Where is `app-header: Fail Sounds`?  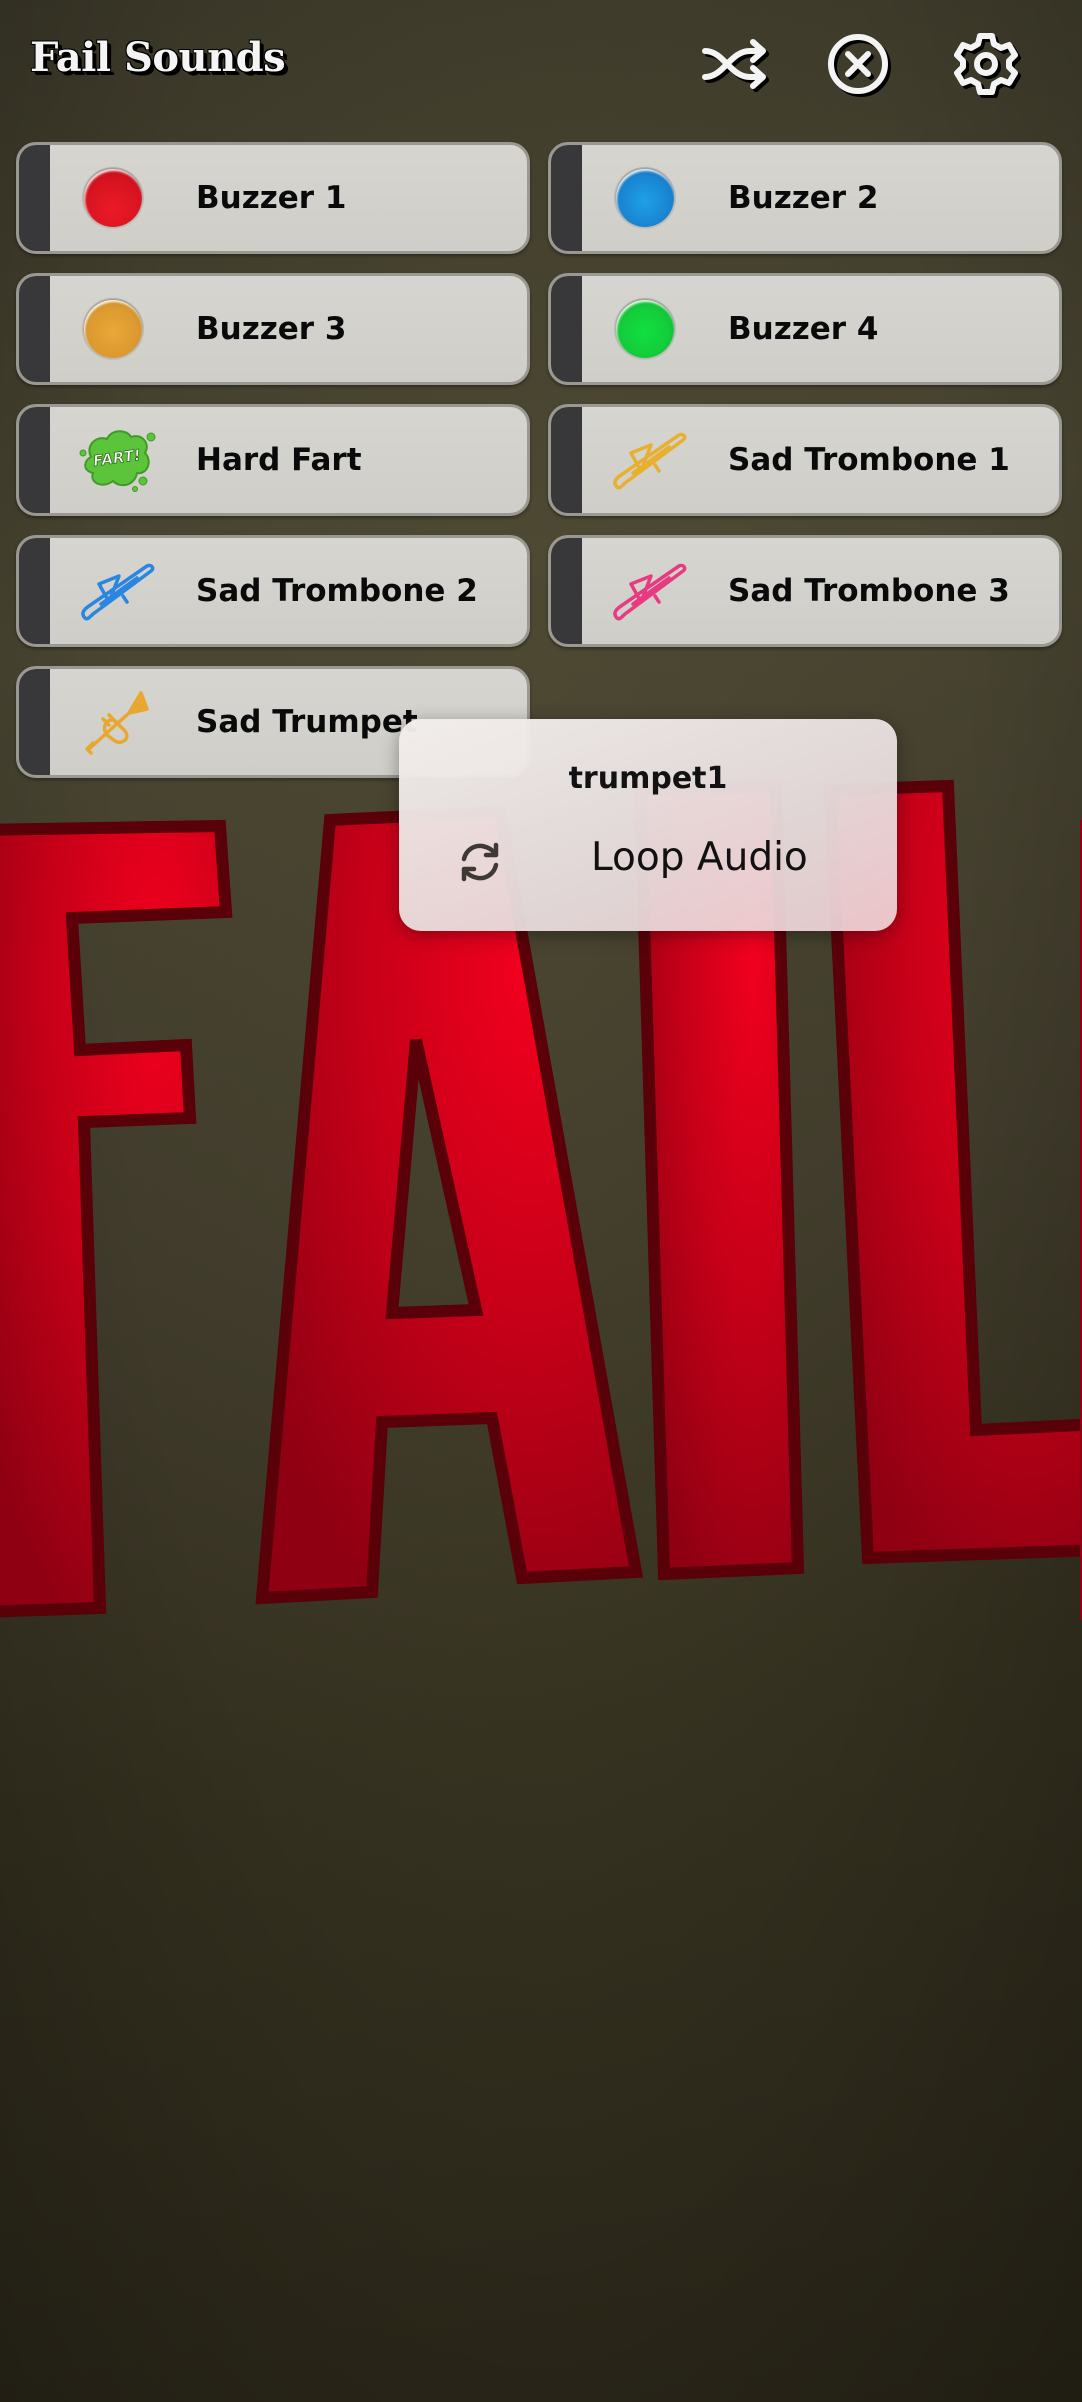
app-header: Fail Sounds is located at coordinates (541, 65).